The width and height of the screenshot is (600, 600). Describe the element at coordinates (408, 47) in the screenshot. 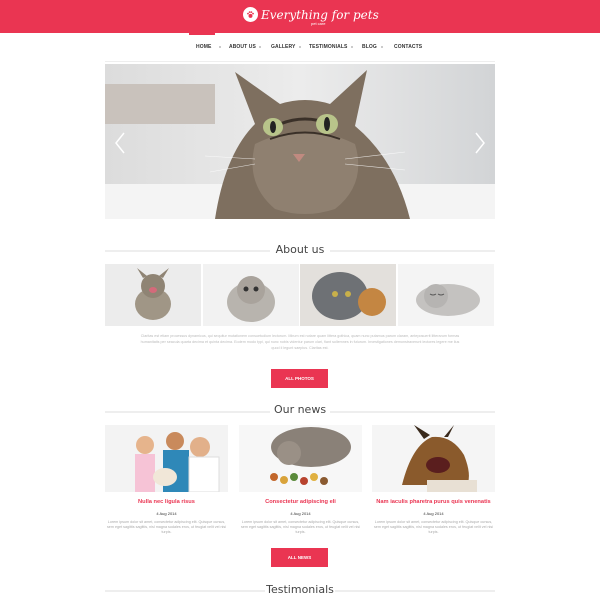

I see `nav-contacts: CONTACTS` at that location.